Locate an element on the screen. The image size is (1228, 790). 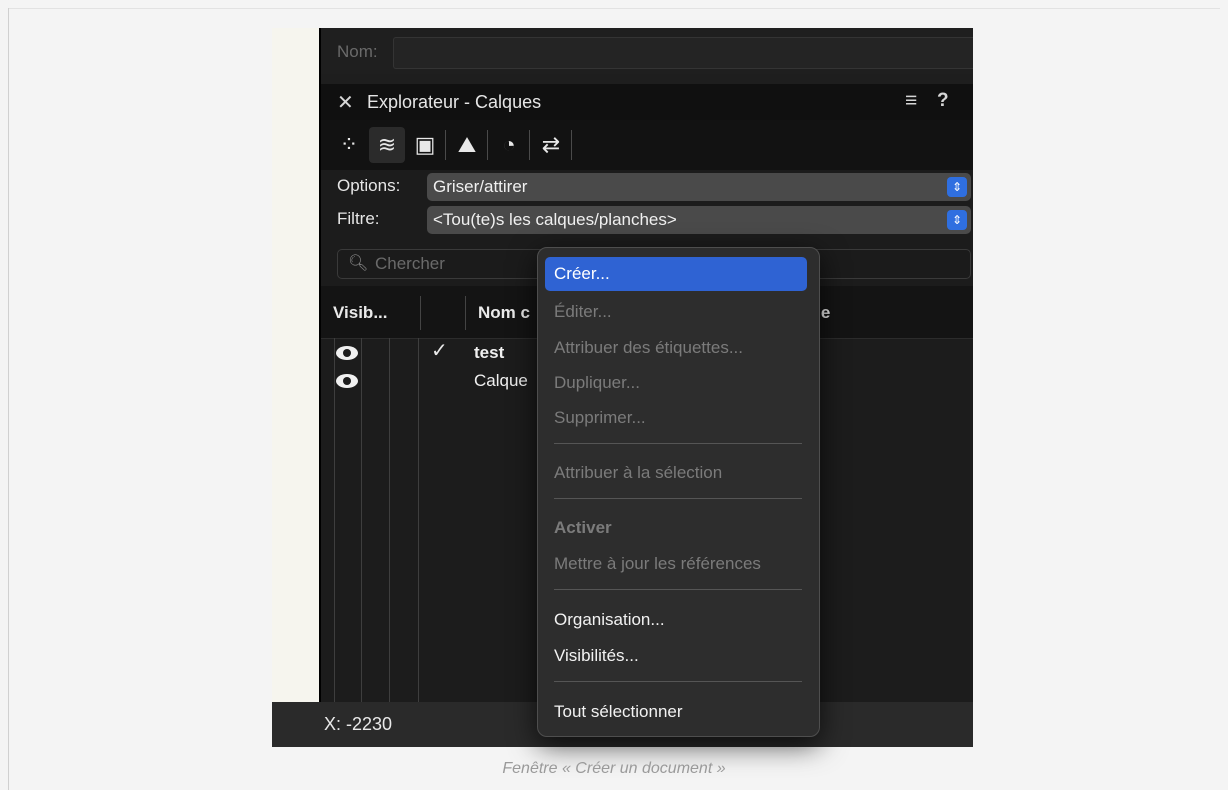
menu-item-tout-selectionner: Tout sélectionner is located at coordinates (618, 712).